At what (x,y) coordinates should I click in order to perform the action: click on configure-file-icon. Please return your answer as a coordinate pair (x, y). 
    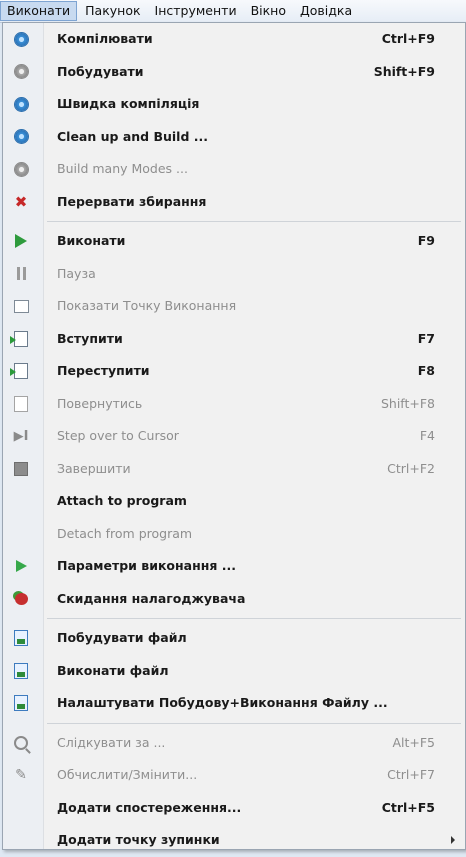
    Looking at the image, I should click on (21, 703).